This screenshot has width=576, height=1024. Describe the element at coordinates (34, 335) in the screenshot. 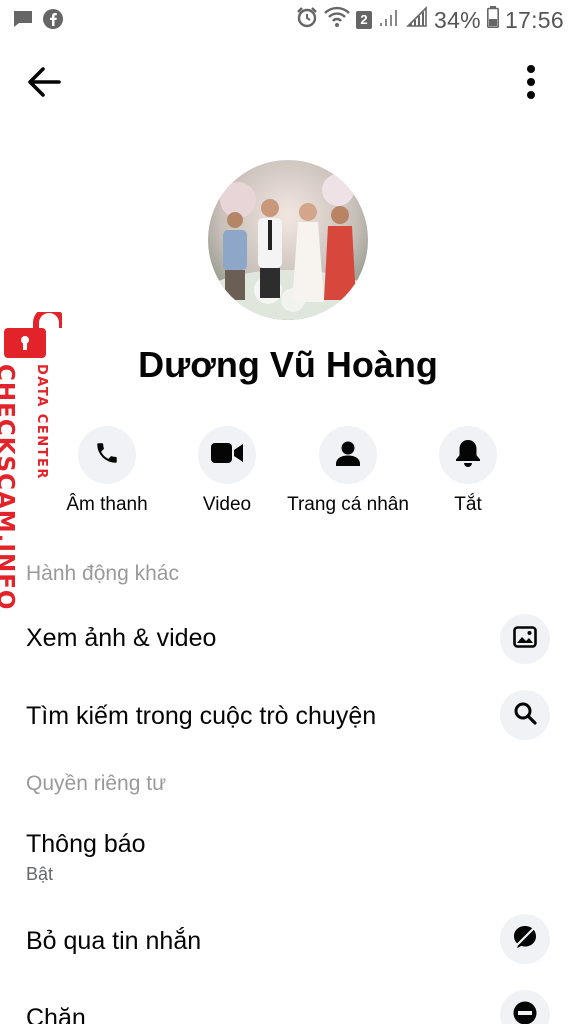

I see `lock-icon` at that location.